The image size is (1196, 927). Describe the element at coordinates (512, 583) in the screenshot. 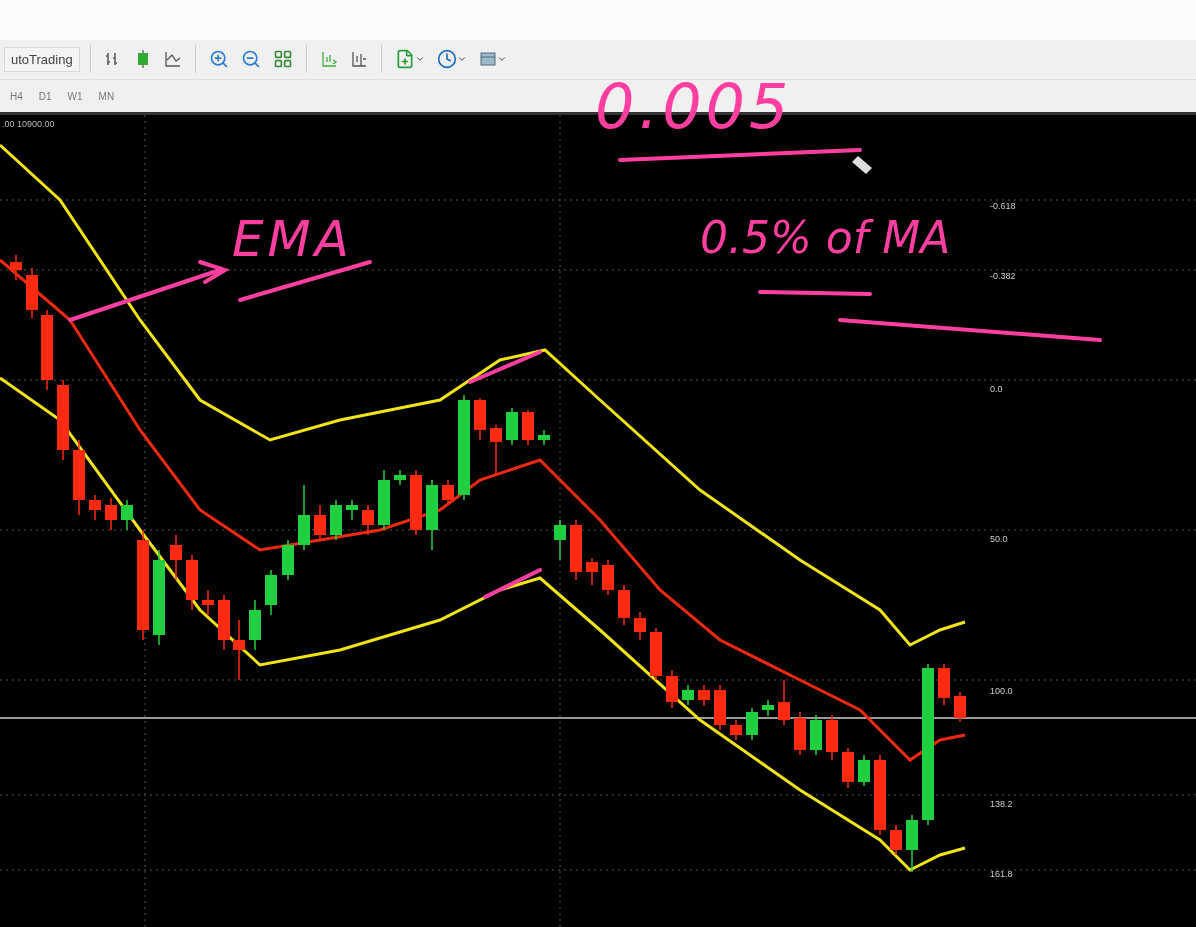

I see `pen-mark` at that location.